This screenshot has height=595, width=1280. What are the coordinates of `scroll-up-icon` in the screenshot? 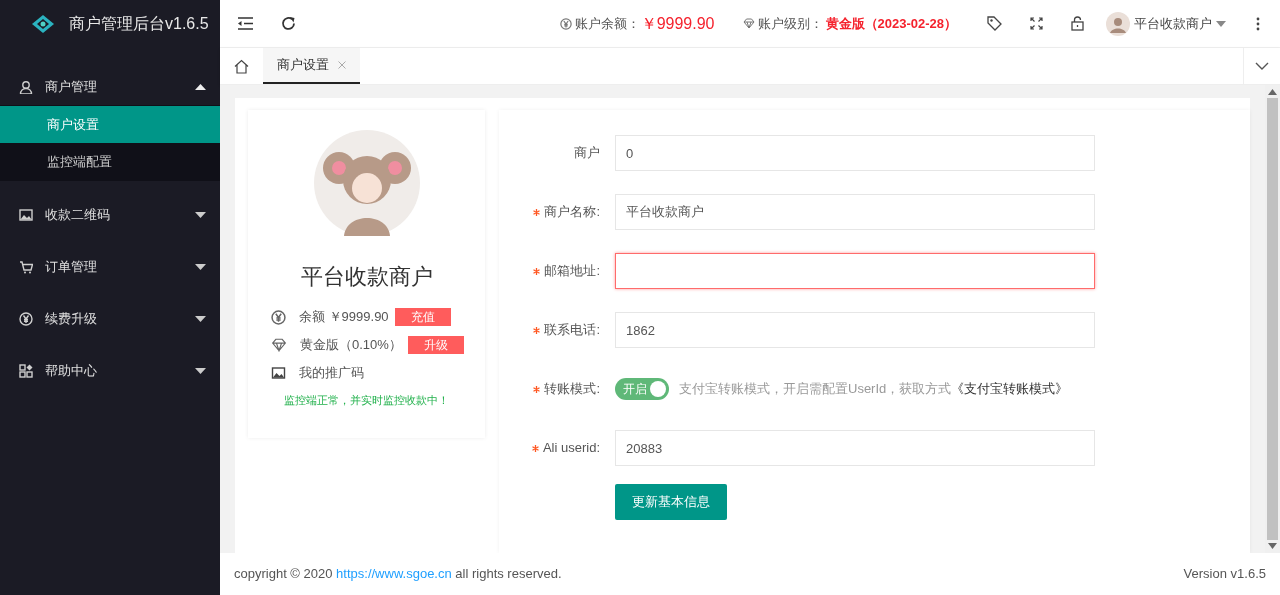 It's located at (1272, 92).